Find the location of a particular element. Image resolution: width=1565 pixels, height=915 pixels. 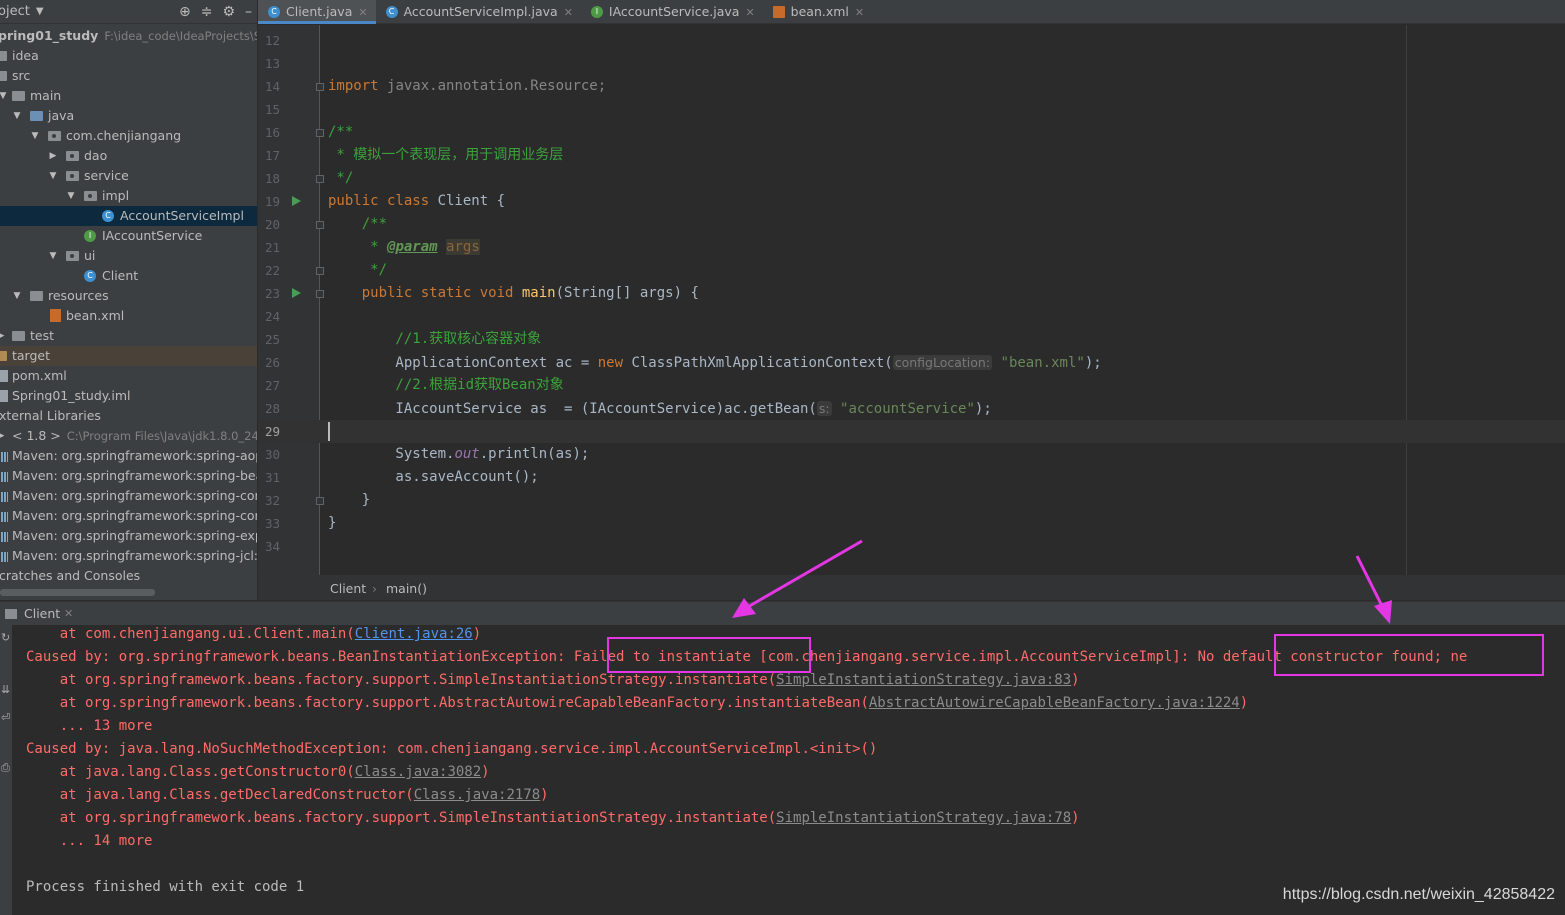

tree-item-maven-core: Maven: org.springframework:spring-core: is located at coordinates (129, 516).